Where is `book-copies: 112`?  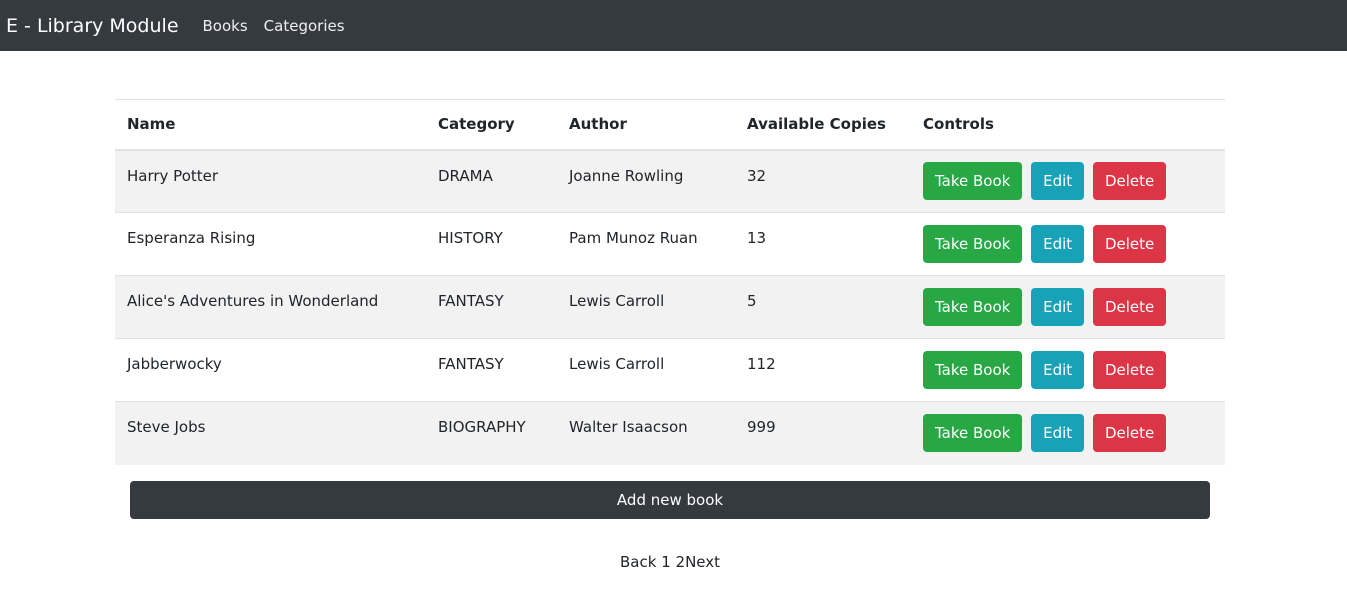 book-copies: 112 is located at coordinates (823, 370).